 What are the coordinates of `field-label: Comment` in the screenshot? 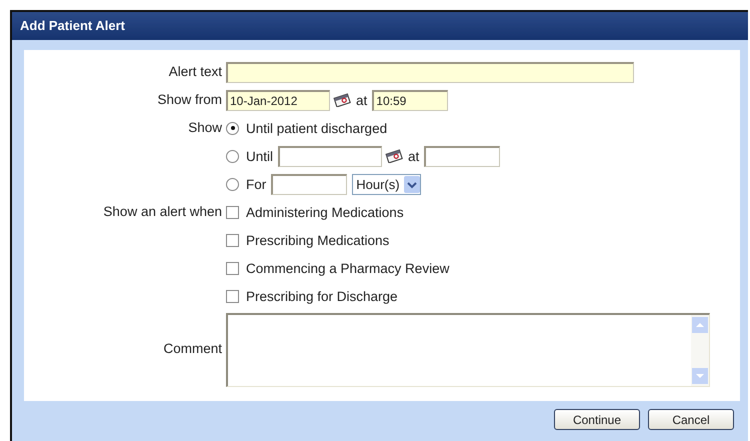 It's located at (192, 348).